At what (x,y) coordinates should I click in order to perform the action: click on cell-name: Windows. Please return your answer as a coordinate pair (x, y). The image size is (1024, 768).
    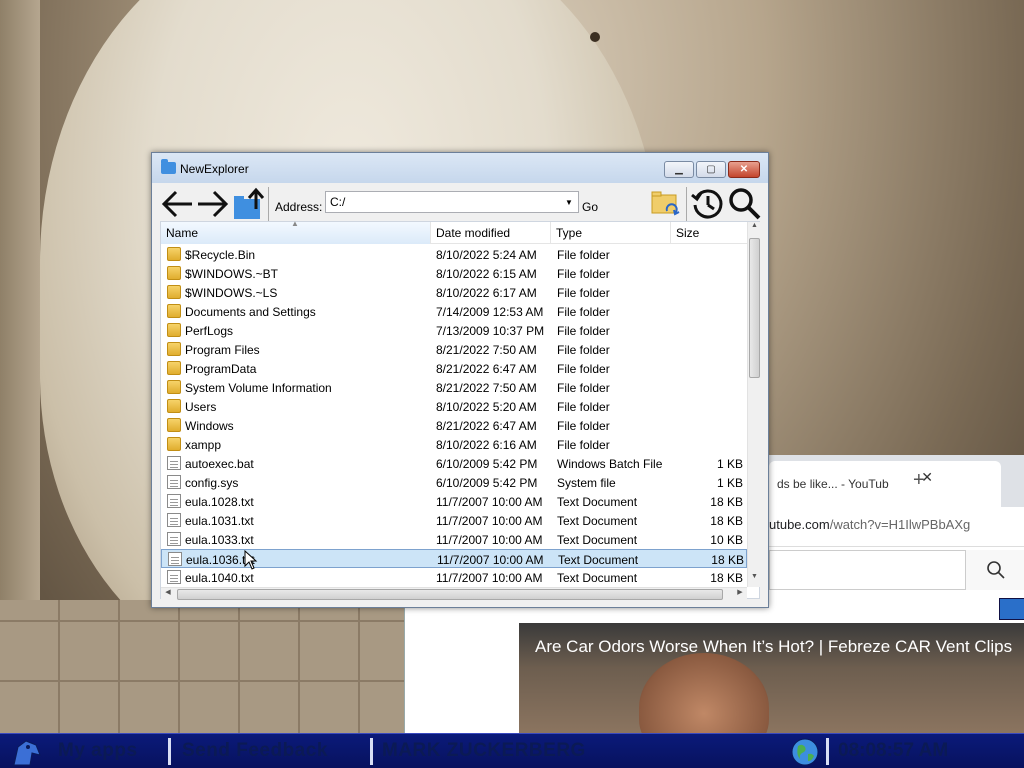
    Looking at the image, I should click on (209, 426).